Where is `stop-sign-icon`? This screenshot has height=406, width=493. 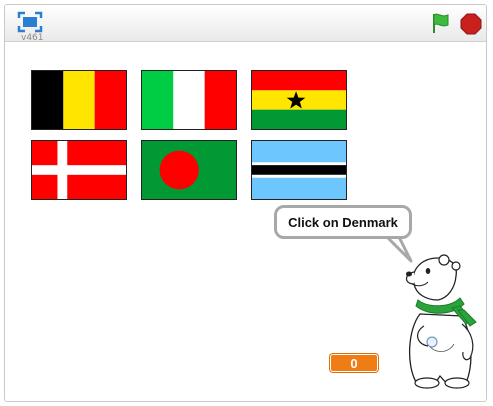
stop-sign-icon is located at coordinates (471, 24).